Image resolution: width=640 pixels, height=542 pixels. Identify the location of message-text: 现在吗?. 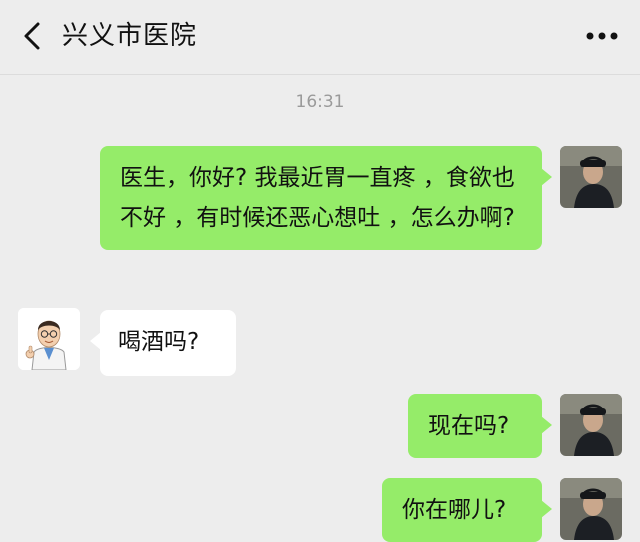
(469, 426).